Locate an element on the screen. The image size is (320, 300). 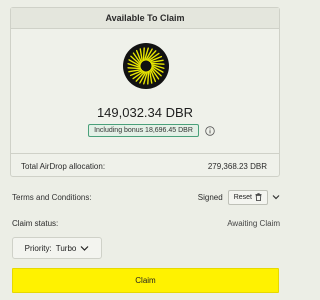
terms-status: Signed is located at coordinates (210, 197).